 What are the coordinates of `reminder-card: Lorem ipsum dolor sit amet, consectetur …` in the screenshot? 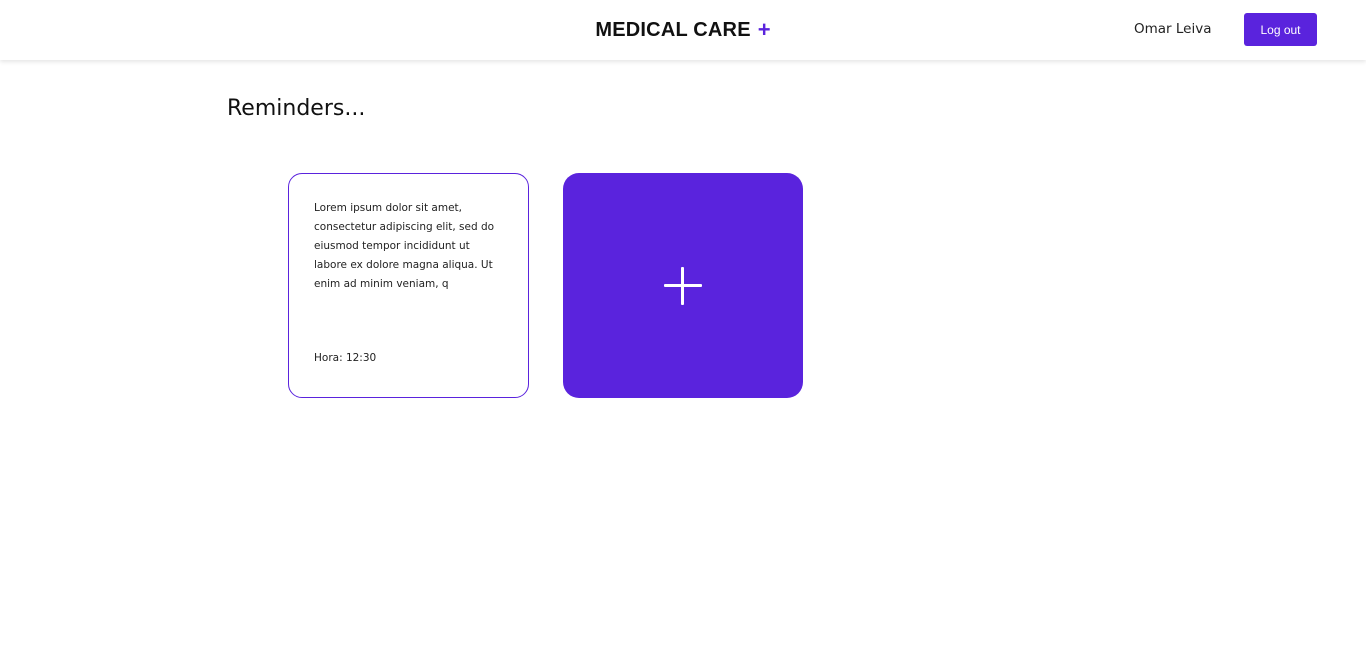 It's located at (408, 285).